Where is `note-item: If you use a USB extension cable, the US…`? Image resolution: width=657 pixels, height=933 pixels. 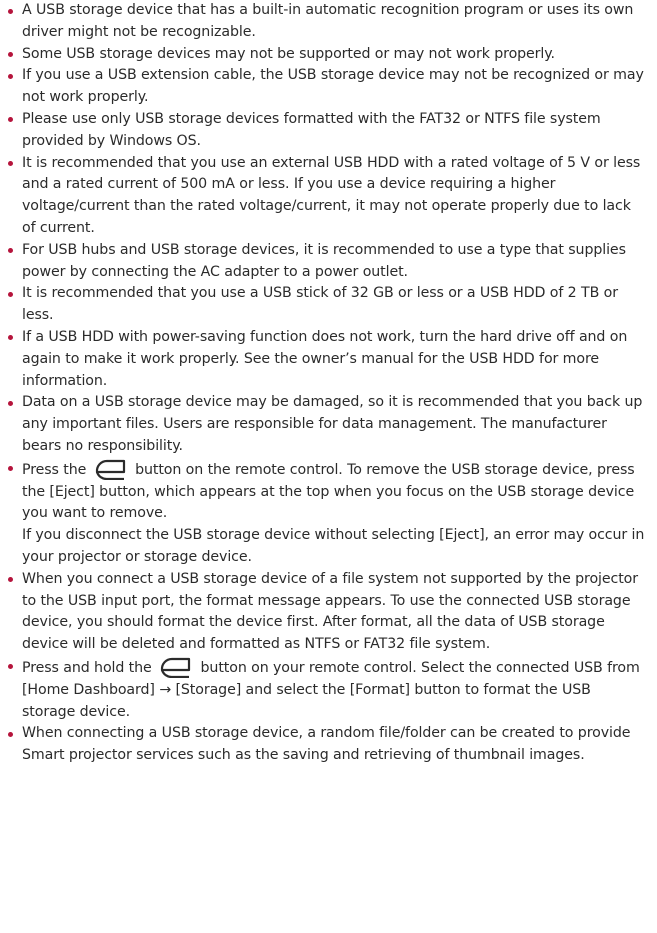
note-item: If you use a USB extension cable, the US… is located at coordinates (322, 87).